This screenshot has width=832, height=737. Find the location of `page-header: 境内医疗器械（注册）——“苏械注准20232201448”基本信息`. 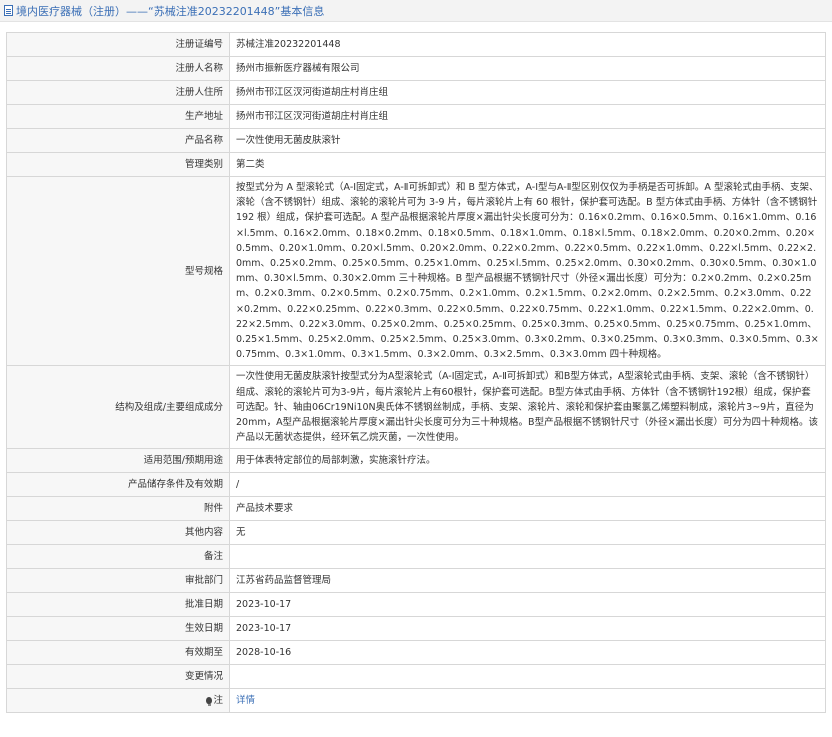

page-header: 境内医疗器械（注册）——“苏械注准20232201448”基本信息 is located at coordinates (416, 11).